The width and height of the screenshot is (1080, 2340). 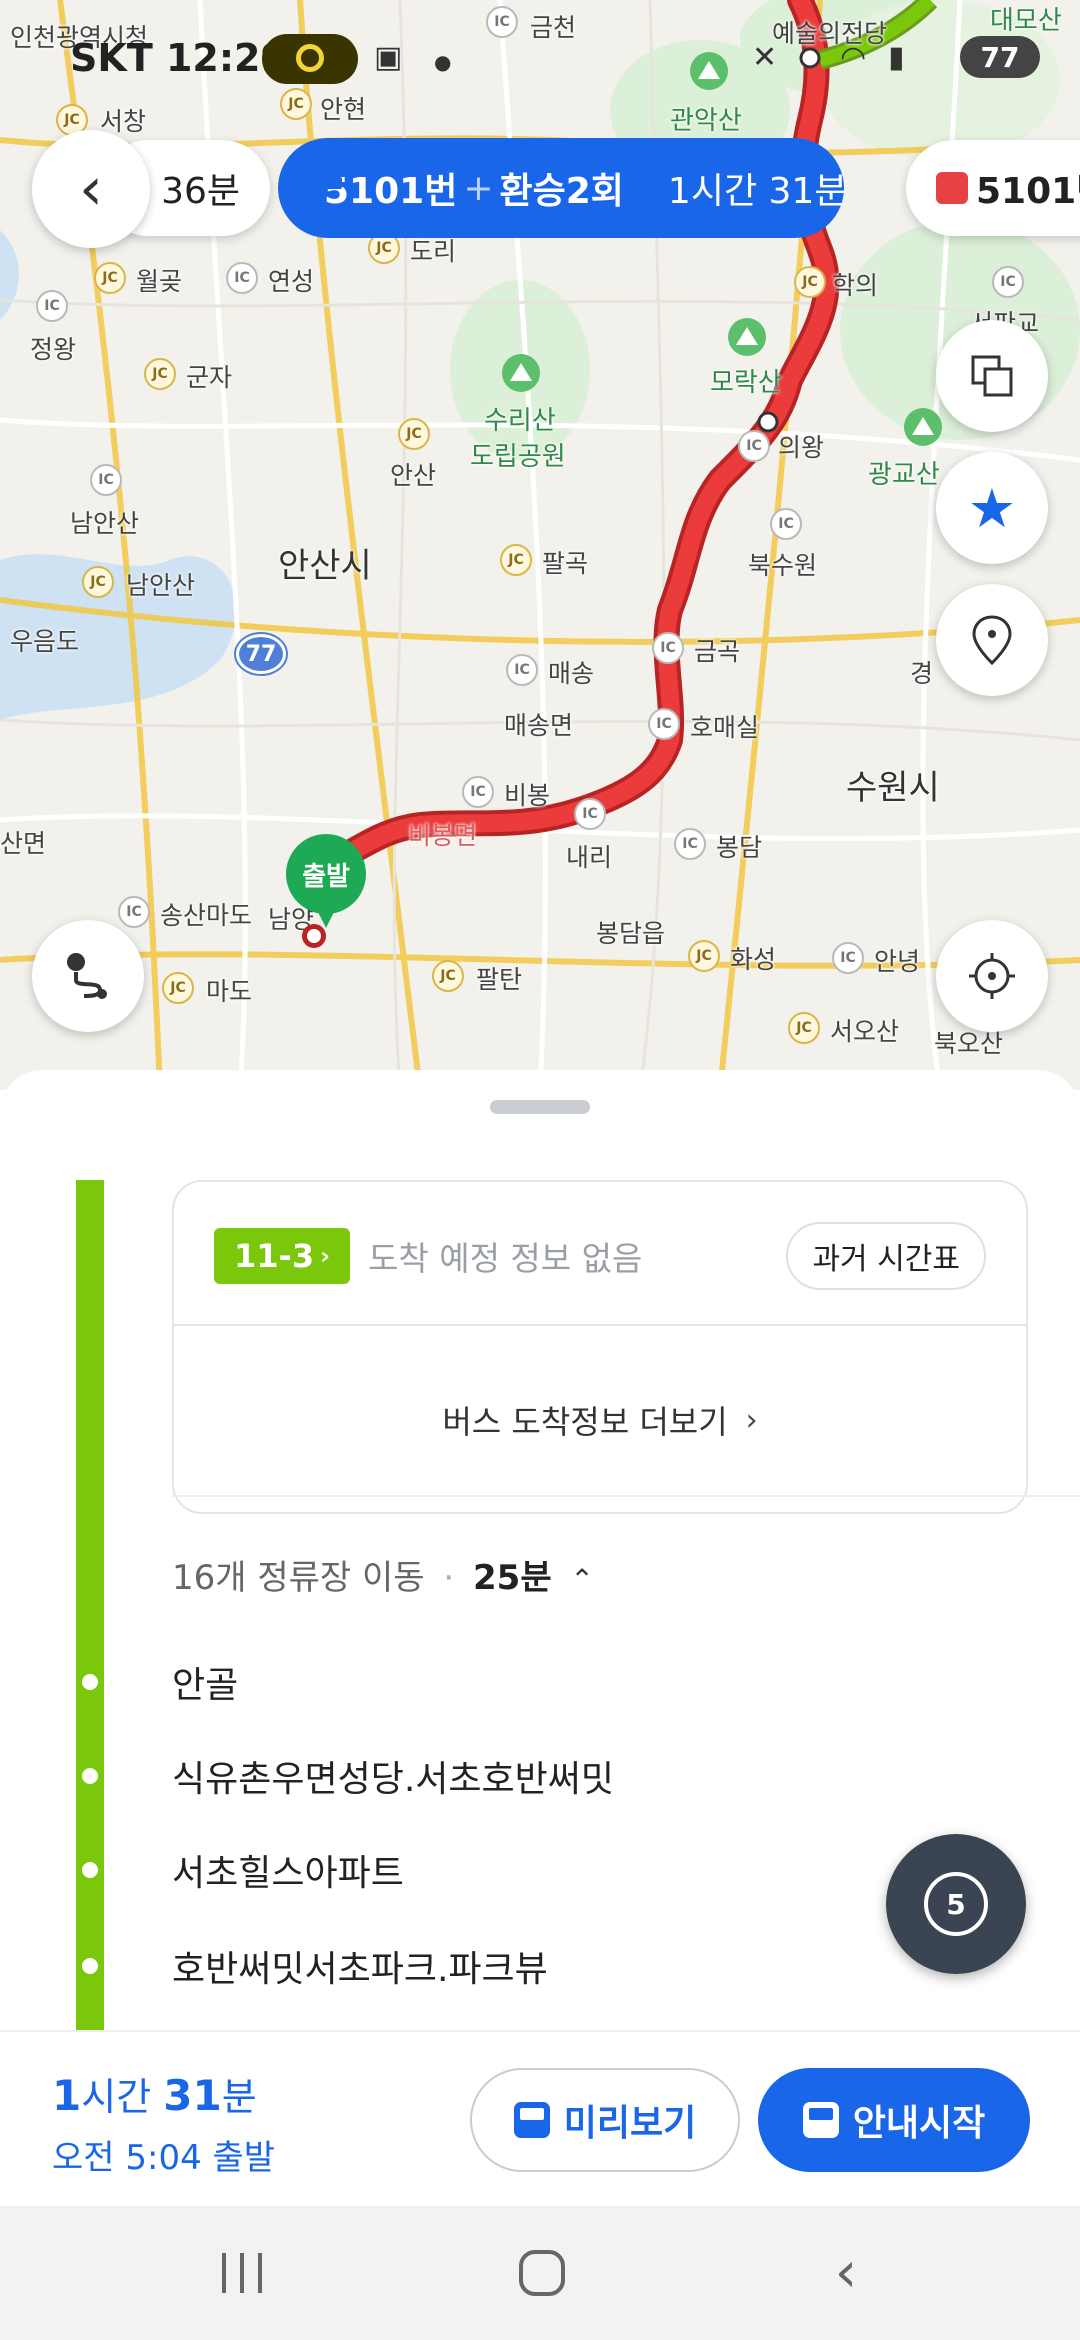 I want to click on route-option-active: 5101번 + 환승2회 1시간 31분, so click(x=562, y=188).